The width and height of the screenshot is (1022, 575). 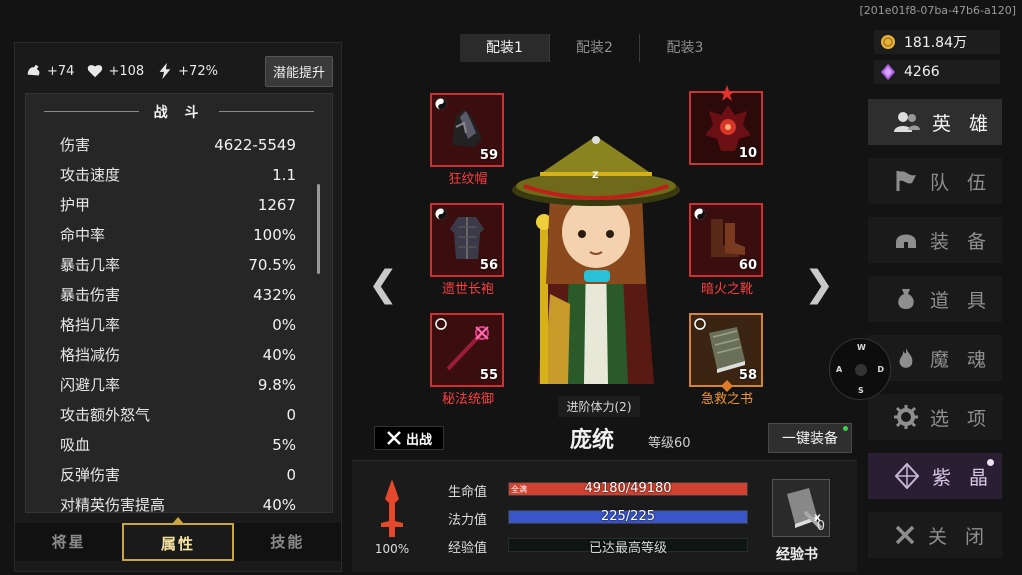 What do you see at coordinates (627, 548) in the screenshot?
I see `exp-value: 已达最高等级` at bounding box center [627, 548].